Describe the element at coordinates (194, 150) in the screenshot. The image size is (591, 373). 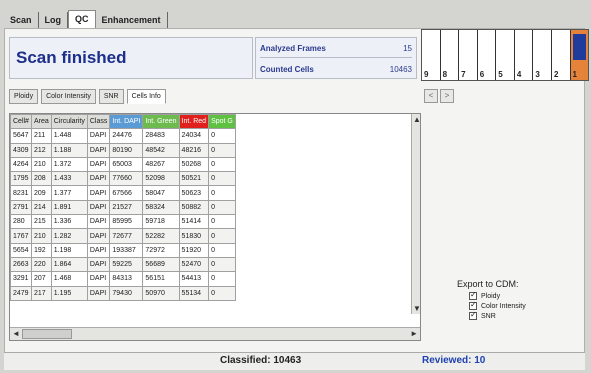
I see `table-cell: 48216` at that location.